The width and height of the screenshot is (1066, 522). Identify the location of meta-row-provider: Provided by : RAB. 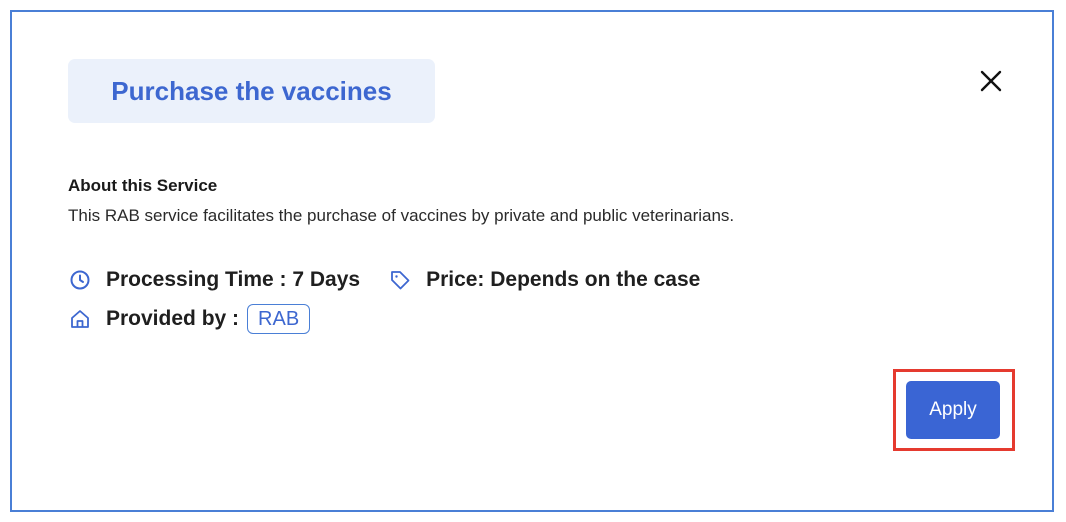
(189, 319).